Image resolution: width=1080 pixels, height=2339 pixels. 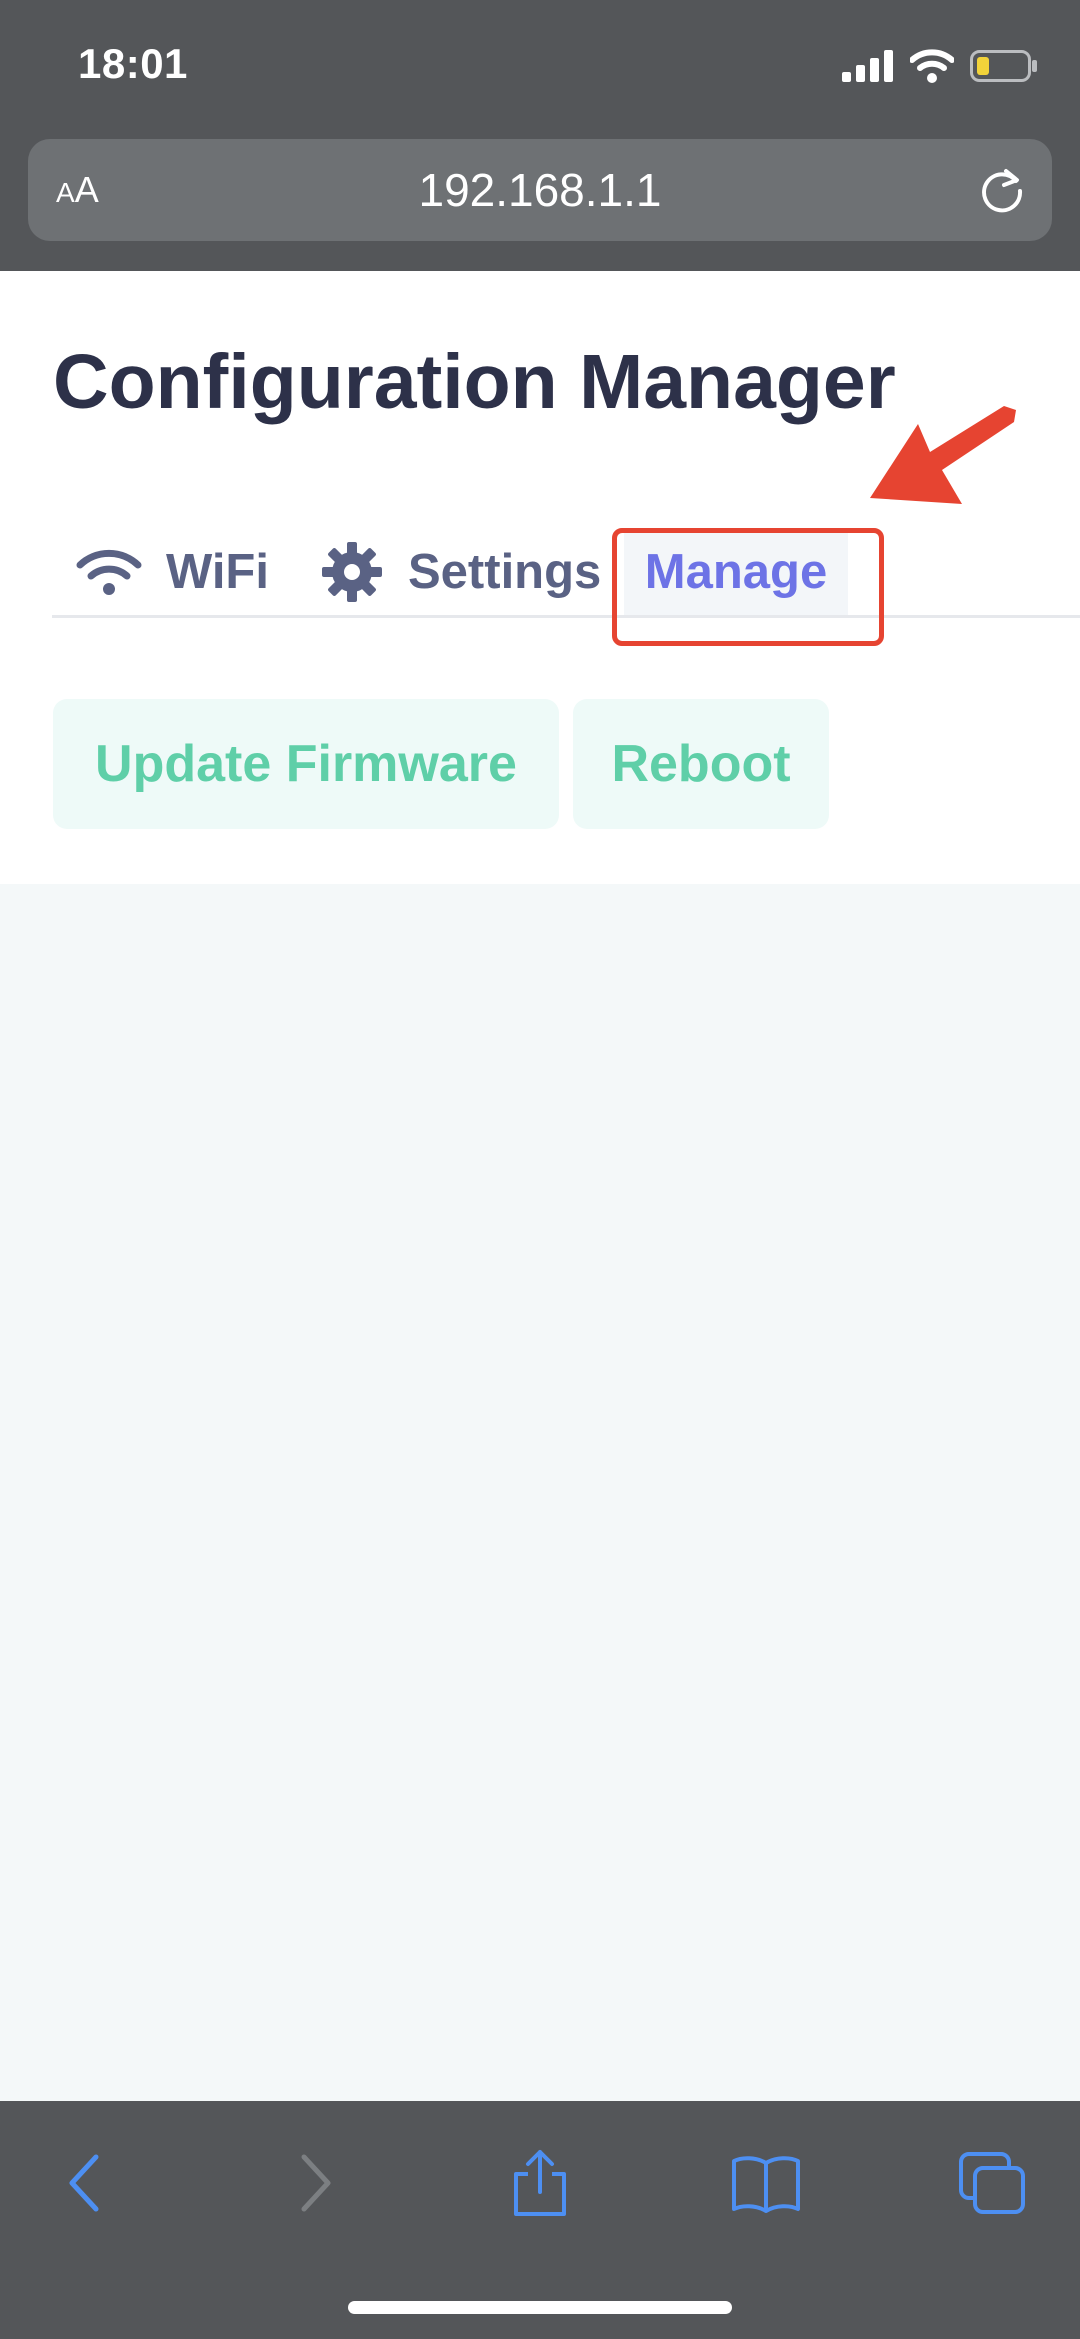 I want to click on status-icons, so click(x=940, y=66).